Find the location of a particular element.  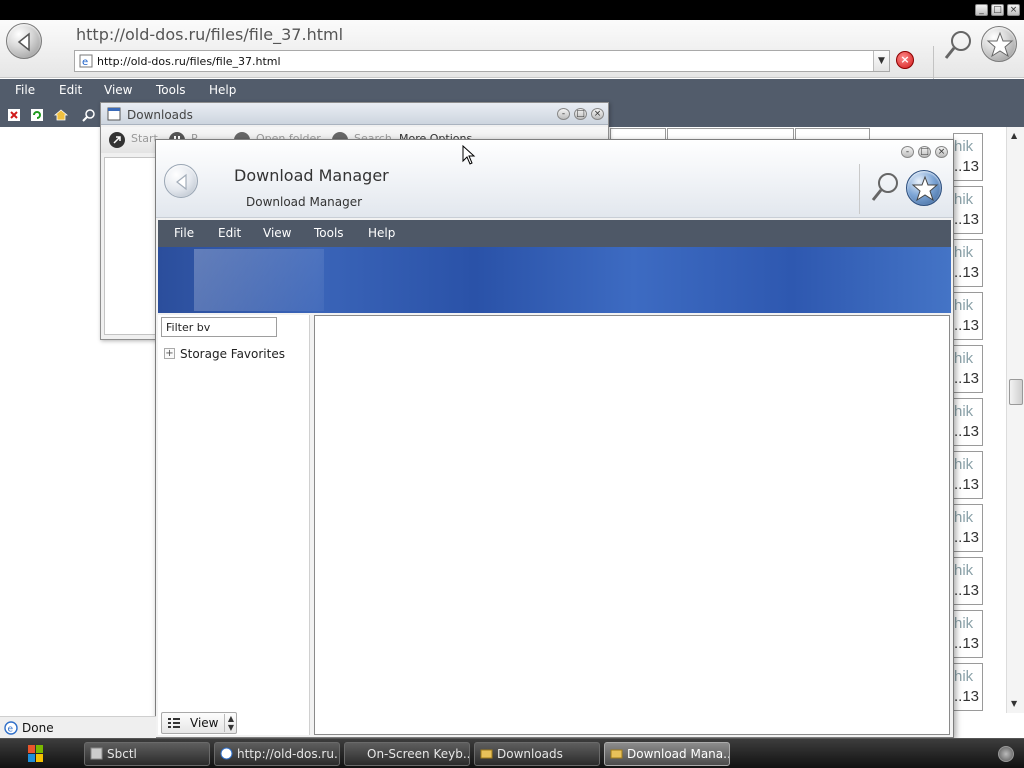

home-icon is located at coordinates (61, 115).